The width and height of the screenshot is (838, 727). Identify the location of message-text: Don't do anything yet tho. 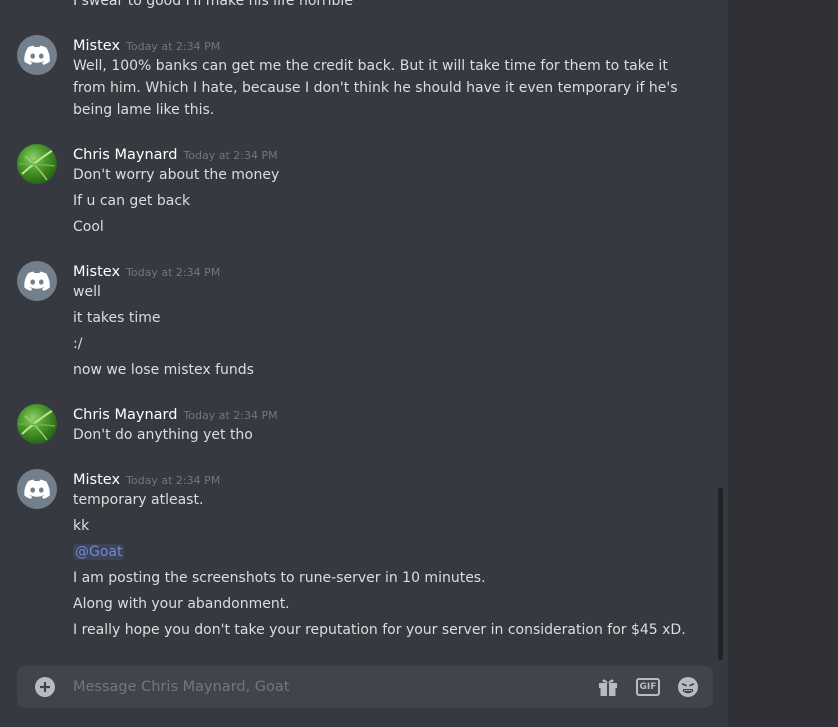
(163, 435).